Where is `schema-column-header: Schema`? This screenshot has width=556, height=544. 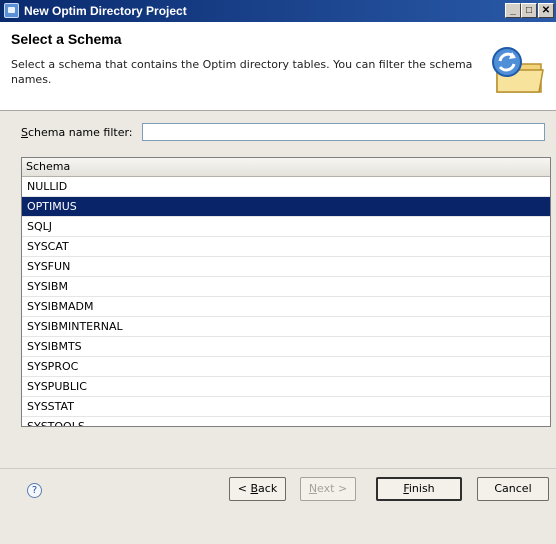 schema-column-header: Schema is located at coordinates (286, 167).